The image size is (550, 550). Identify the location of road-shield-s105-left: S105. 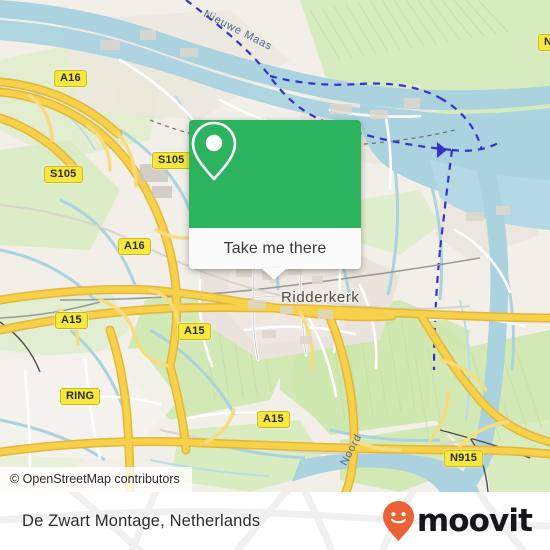
(63, 174).